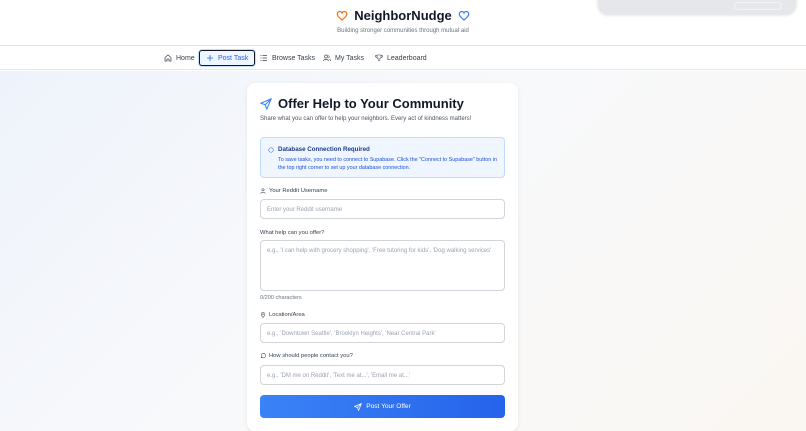  Describe the element at coordinates (263, 356) in the screenshot. I see `message-circle-icon` at that location.